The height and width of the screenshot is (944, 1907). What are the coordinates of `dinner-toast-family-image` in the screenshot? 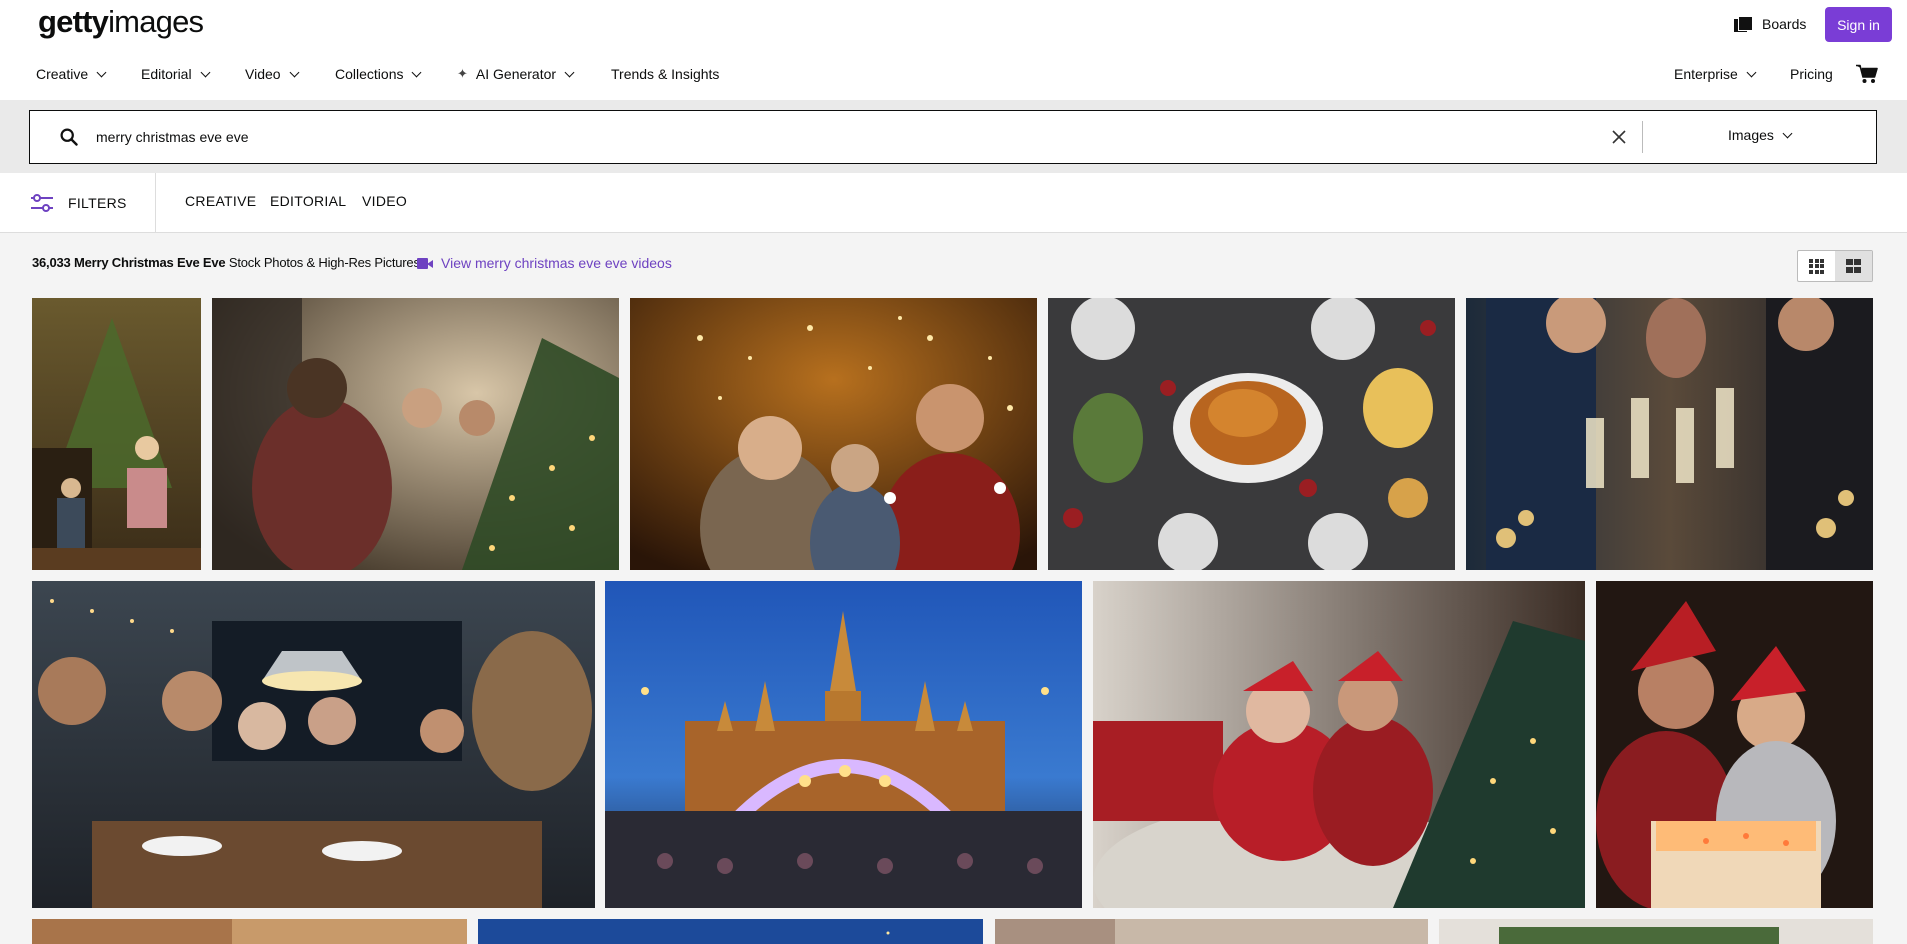 It's located at (313, 744).